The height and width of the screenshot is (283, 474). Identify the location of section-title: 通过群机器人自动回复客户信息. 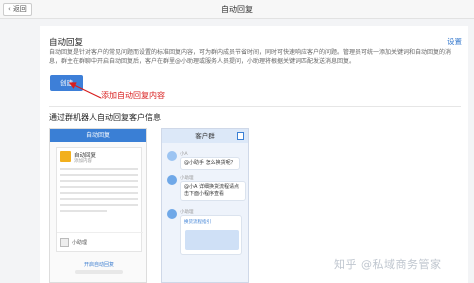
(105, 117).